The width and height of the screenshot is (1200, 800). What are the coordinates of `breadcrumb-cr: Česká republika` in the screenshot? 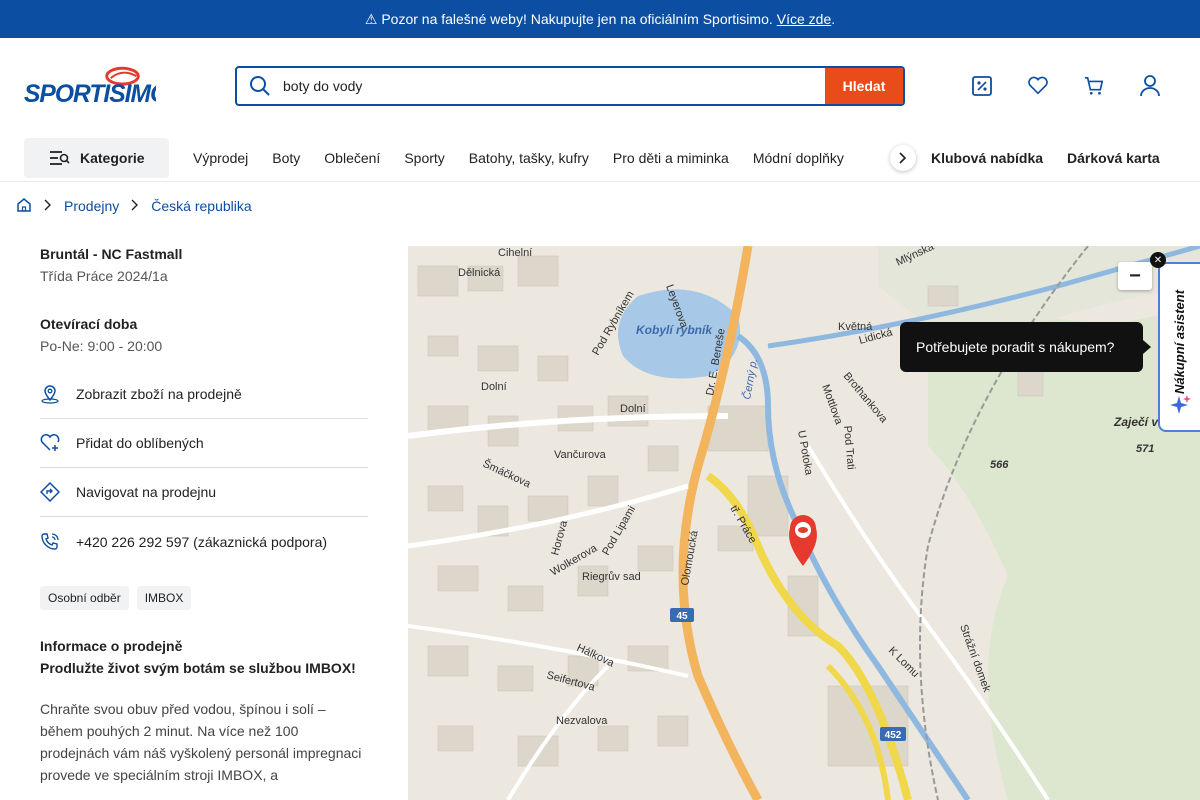 It's located at (201, 206).